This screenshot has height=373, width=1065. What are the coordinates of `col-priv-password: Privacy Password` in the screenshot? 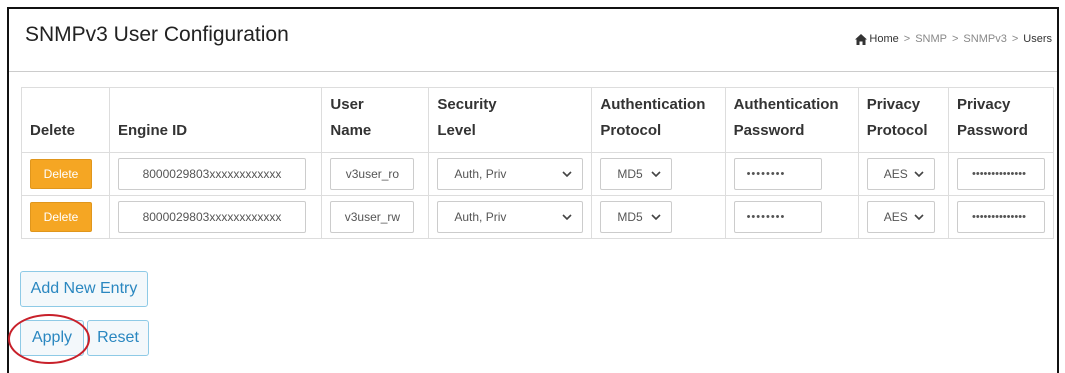 It's located at (1001, 120).